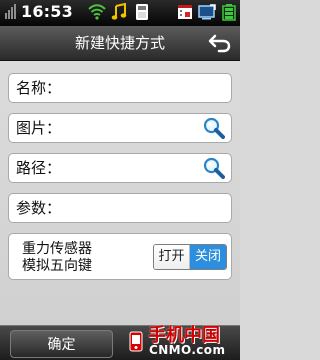 The height and width of the screenshot is (360, 320). What do you see at coordinates (142, 12) in the screenshot?
I see `sd-card-icon` at bounding box center [142, 12].